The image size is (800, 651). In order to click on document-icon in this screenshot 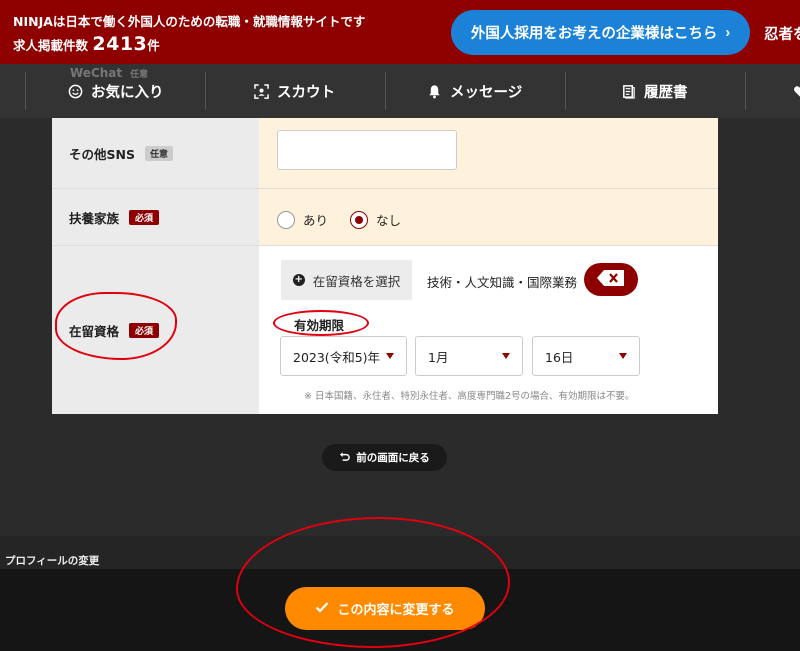, I will do `click(628, 91)`.